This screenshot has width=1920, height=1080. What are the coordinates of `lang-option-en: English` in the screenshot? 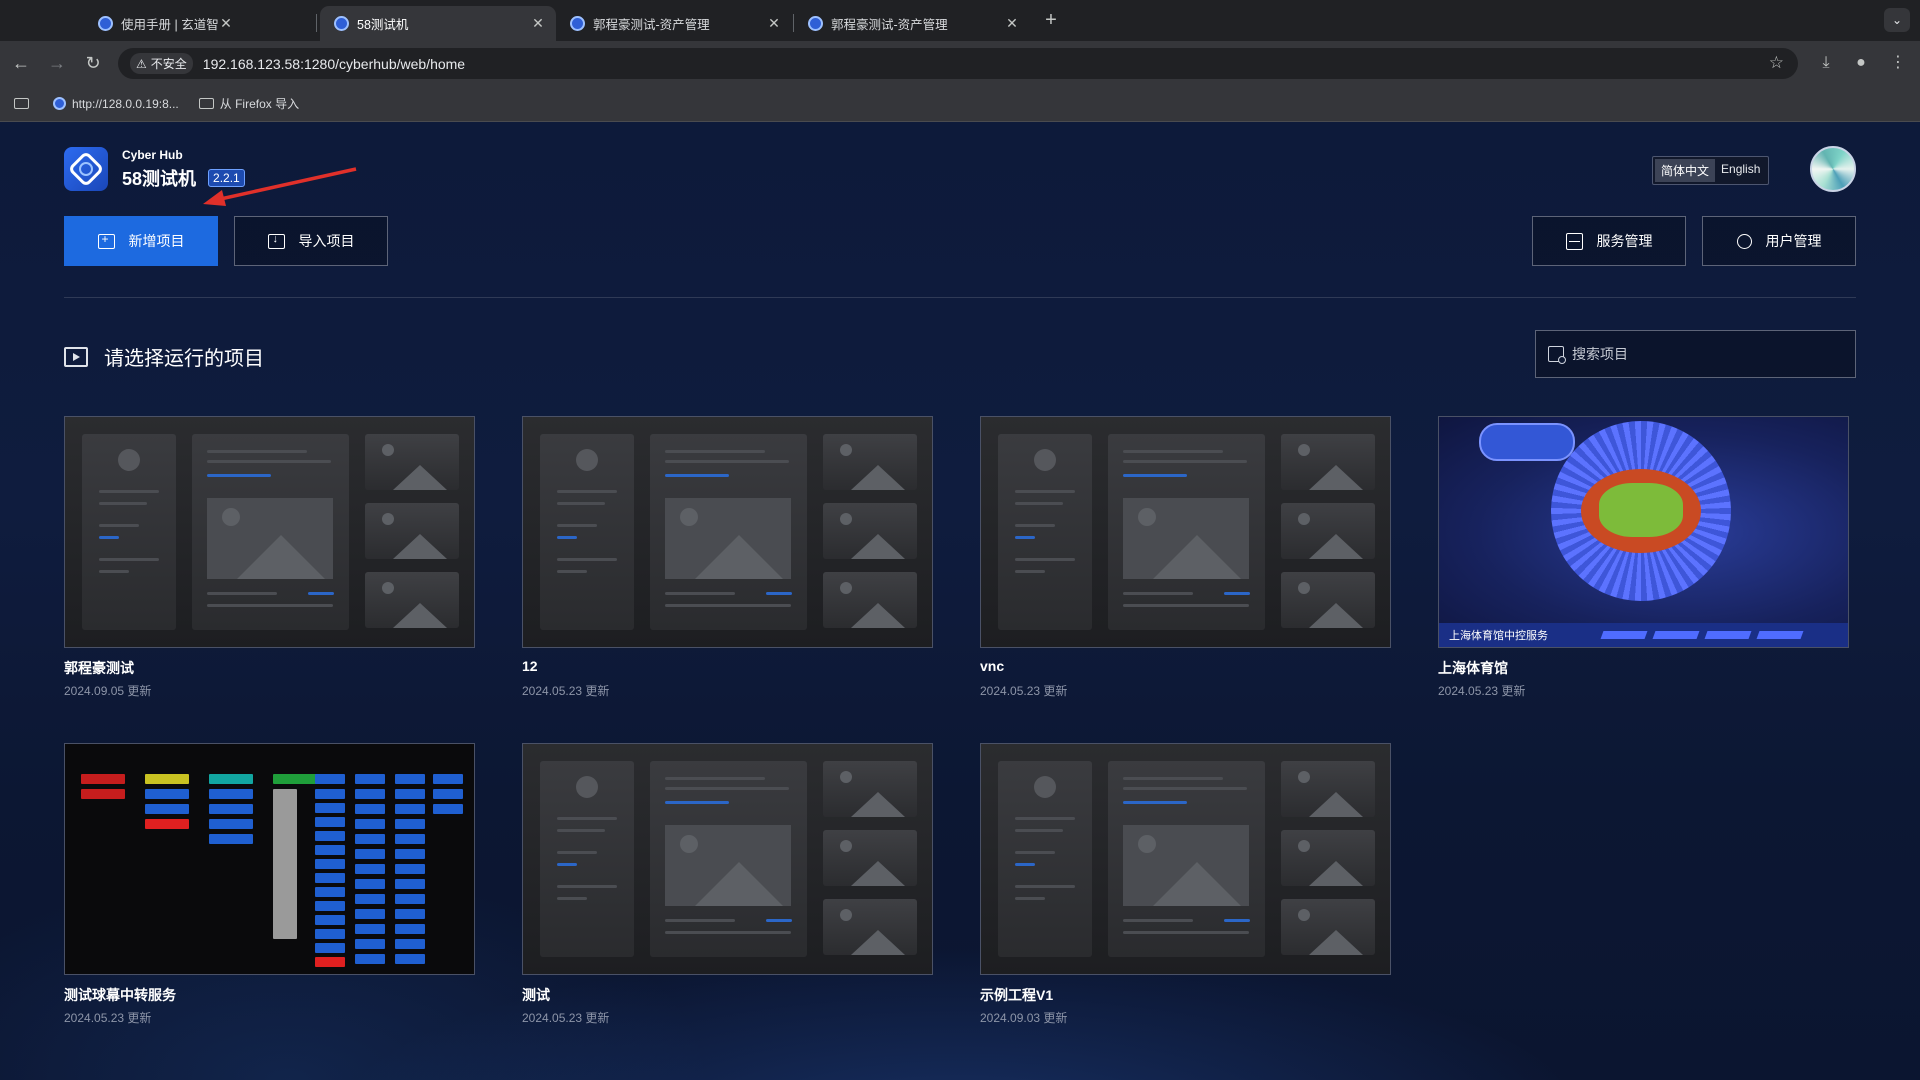 It's located at (1740, 170).